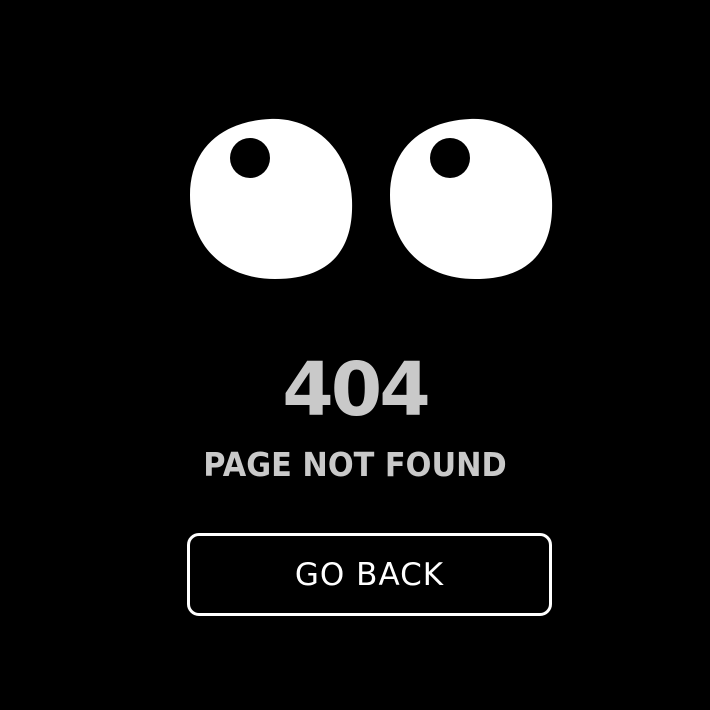 The height and width of the screenshot is (710, 710). I want to click on error-code: 404, so click(356, 390).